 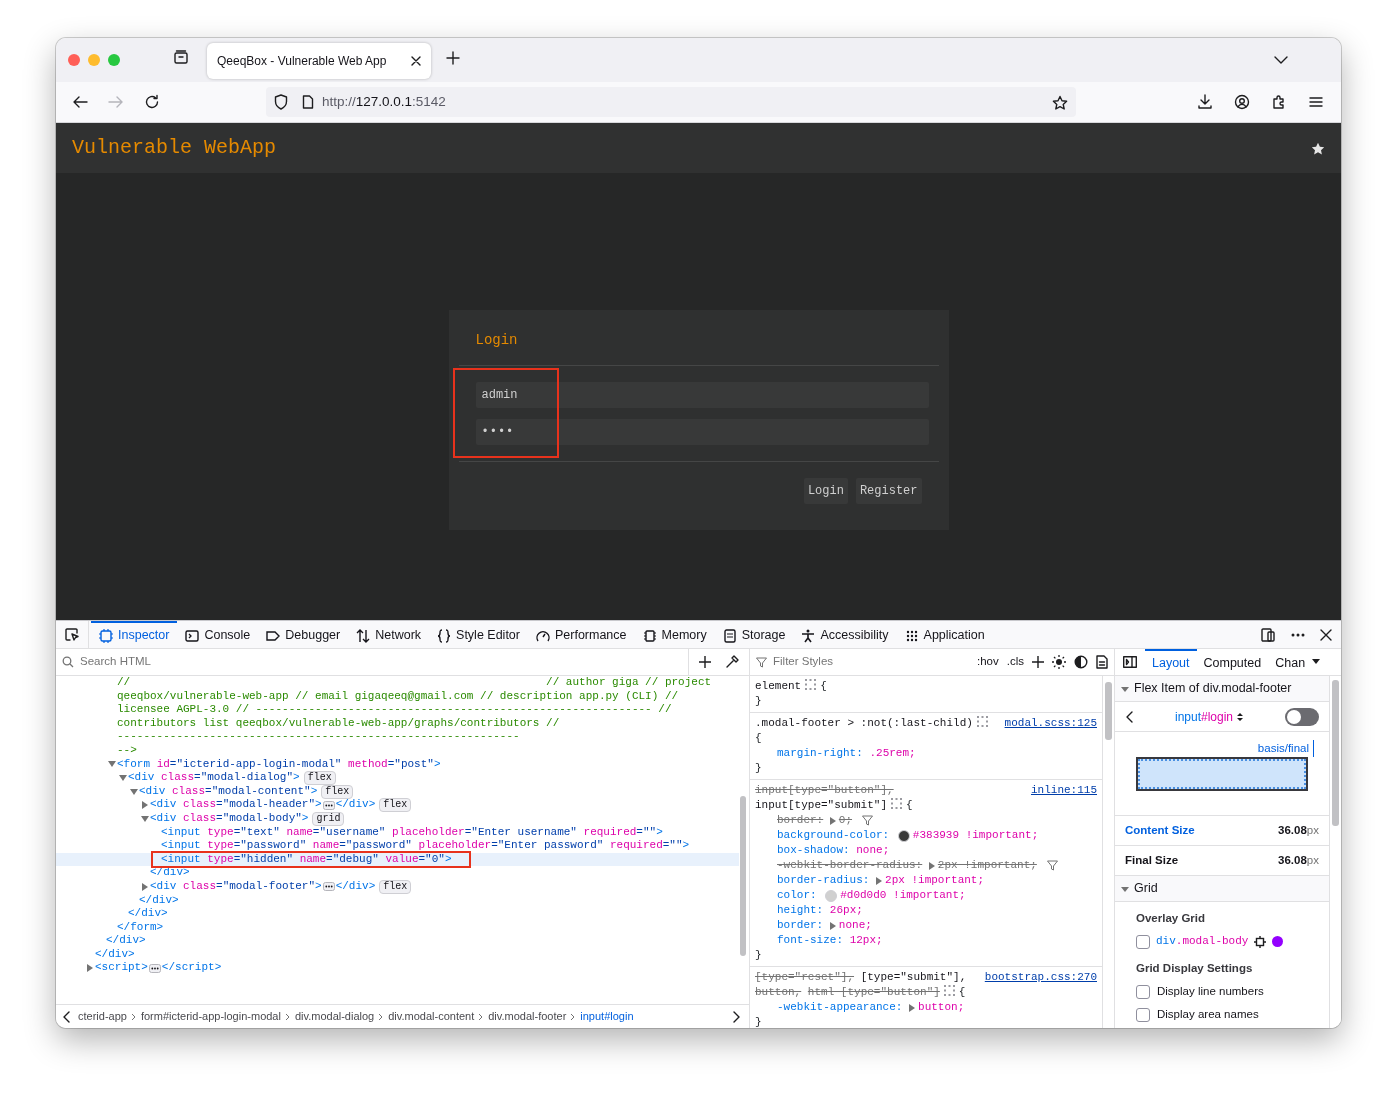 What do you see at coordinates (1038, 662) in the screenshot?
I see `add-rule-icon` at bounding box center [1038, 662].